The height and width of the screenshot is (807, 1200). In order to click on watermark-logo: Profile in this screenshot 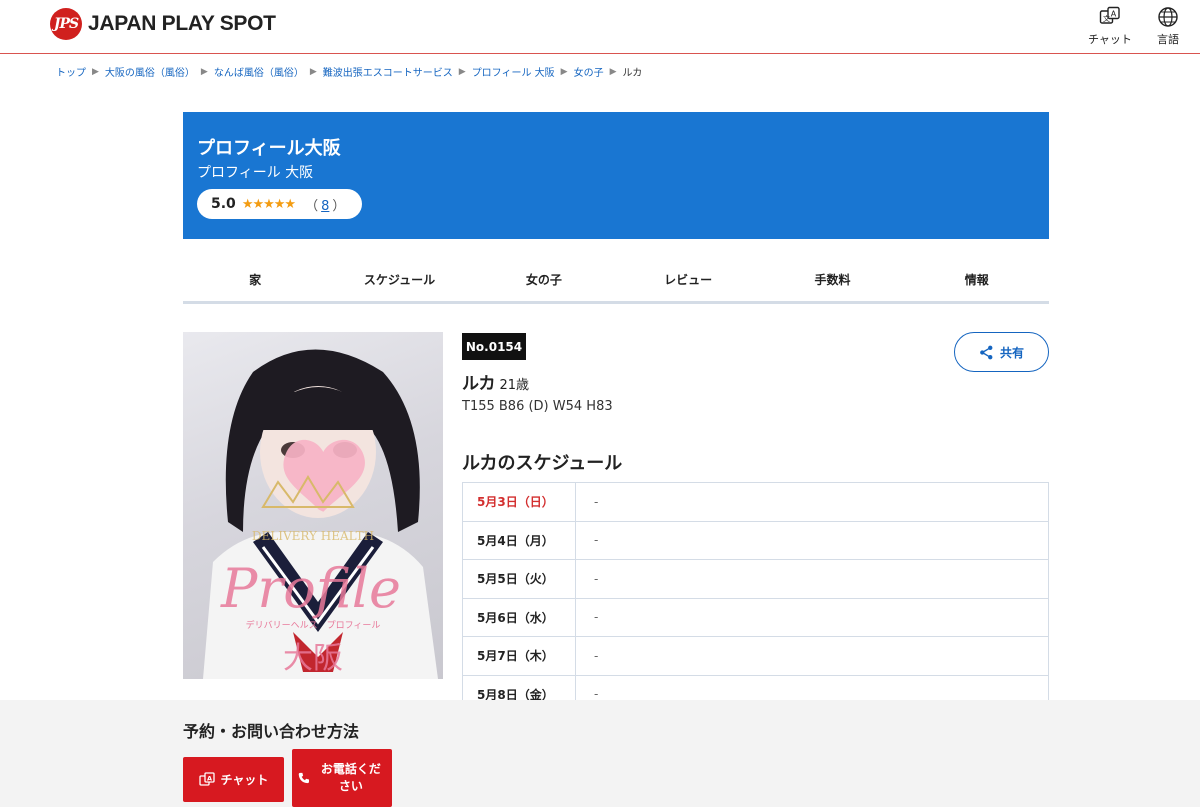, I will do `click(310, 588)`.